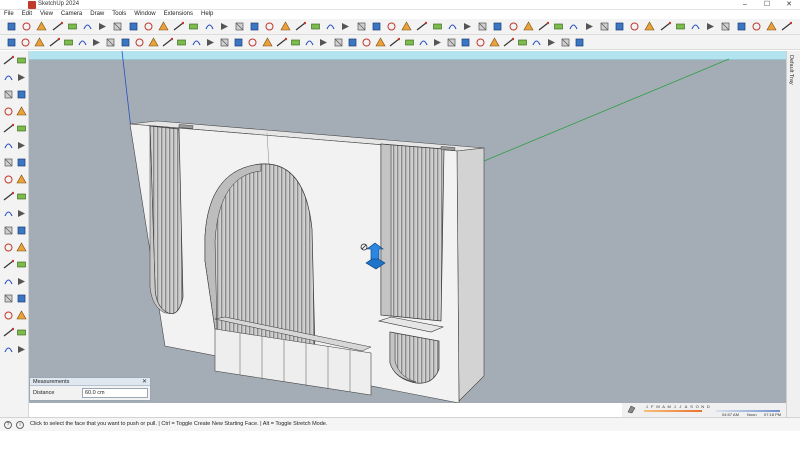 The height and width of the screenshot is (450, 800). Describe the element at coordinates (267, 42) in the screenshot. I see `chamfer-icon` at that location.